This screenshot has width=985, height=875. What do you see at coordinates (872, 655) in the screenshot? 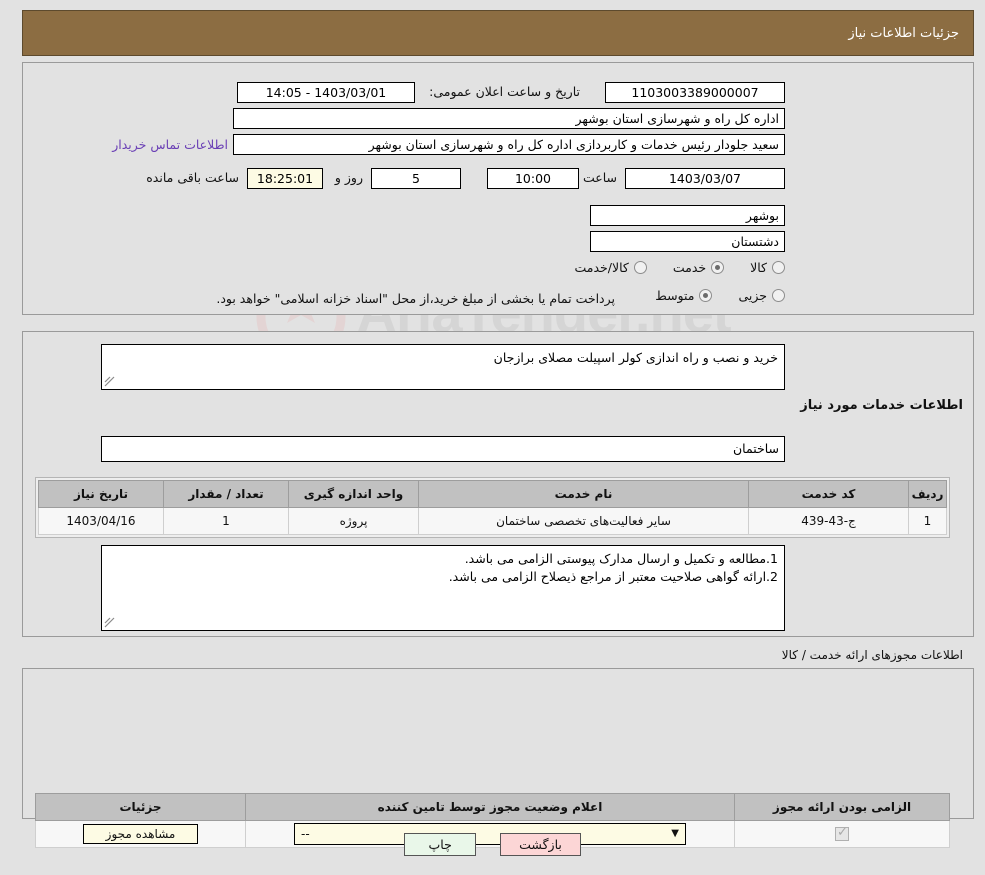
I see `licenses-section-caption: اطلاعات مجوزهای ارائه خدمت / کالا` at bounding box center [872, 655].